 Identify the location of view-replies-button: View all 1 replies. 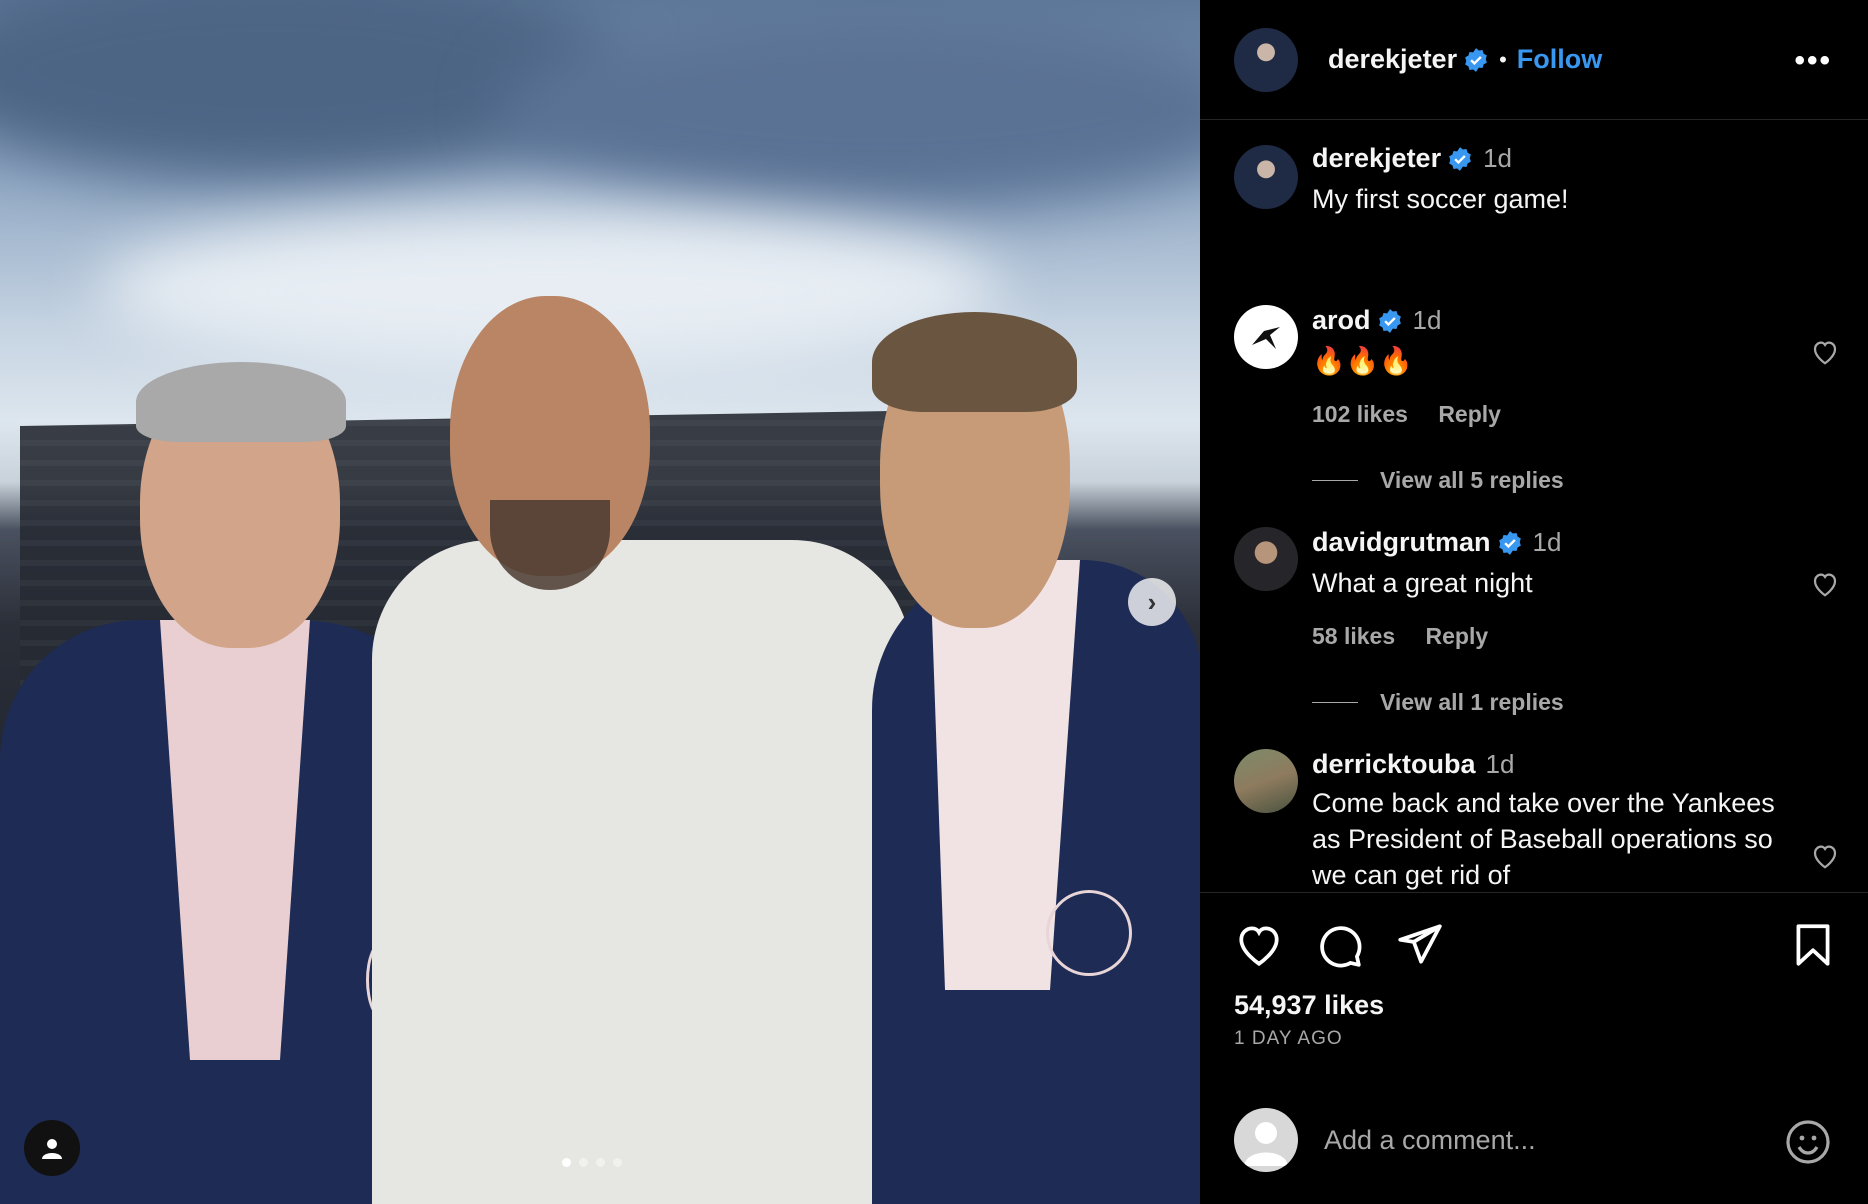
(1438, 702).